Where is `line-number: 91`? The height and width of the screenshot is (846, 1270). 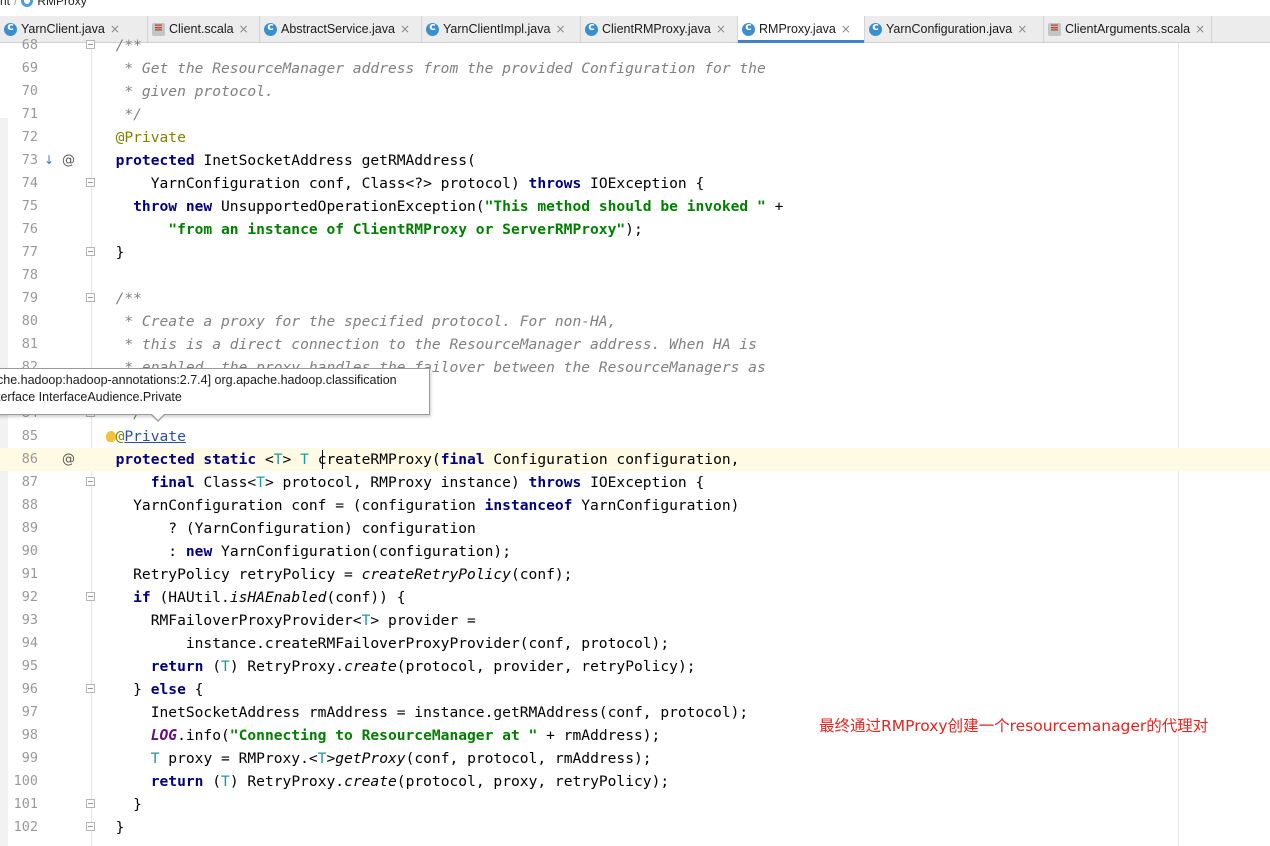 line-number: 91 is located at coordinates (19, 574).